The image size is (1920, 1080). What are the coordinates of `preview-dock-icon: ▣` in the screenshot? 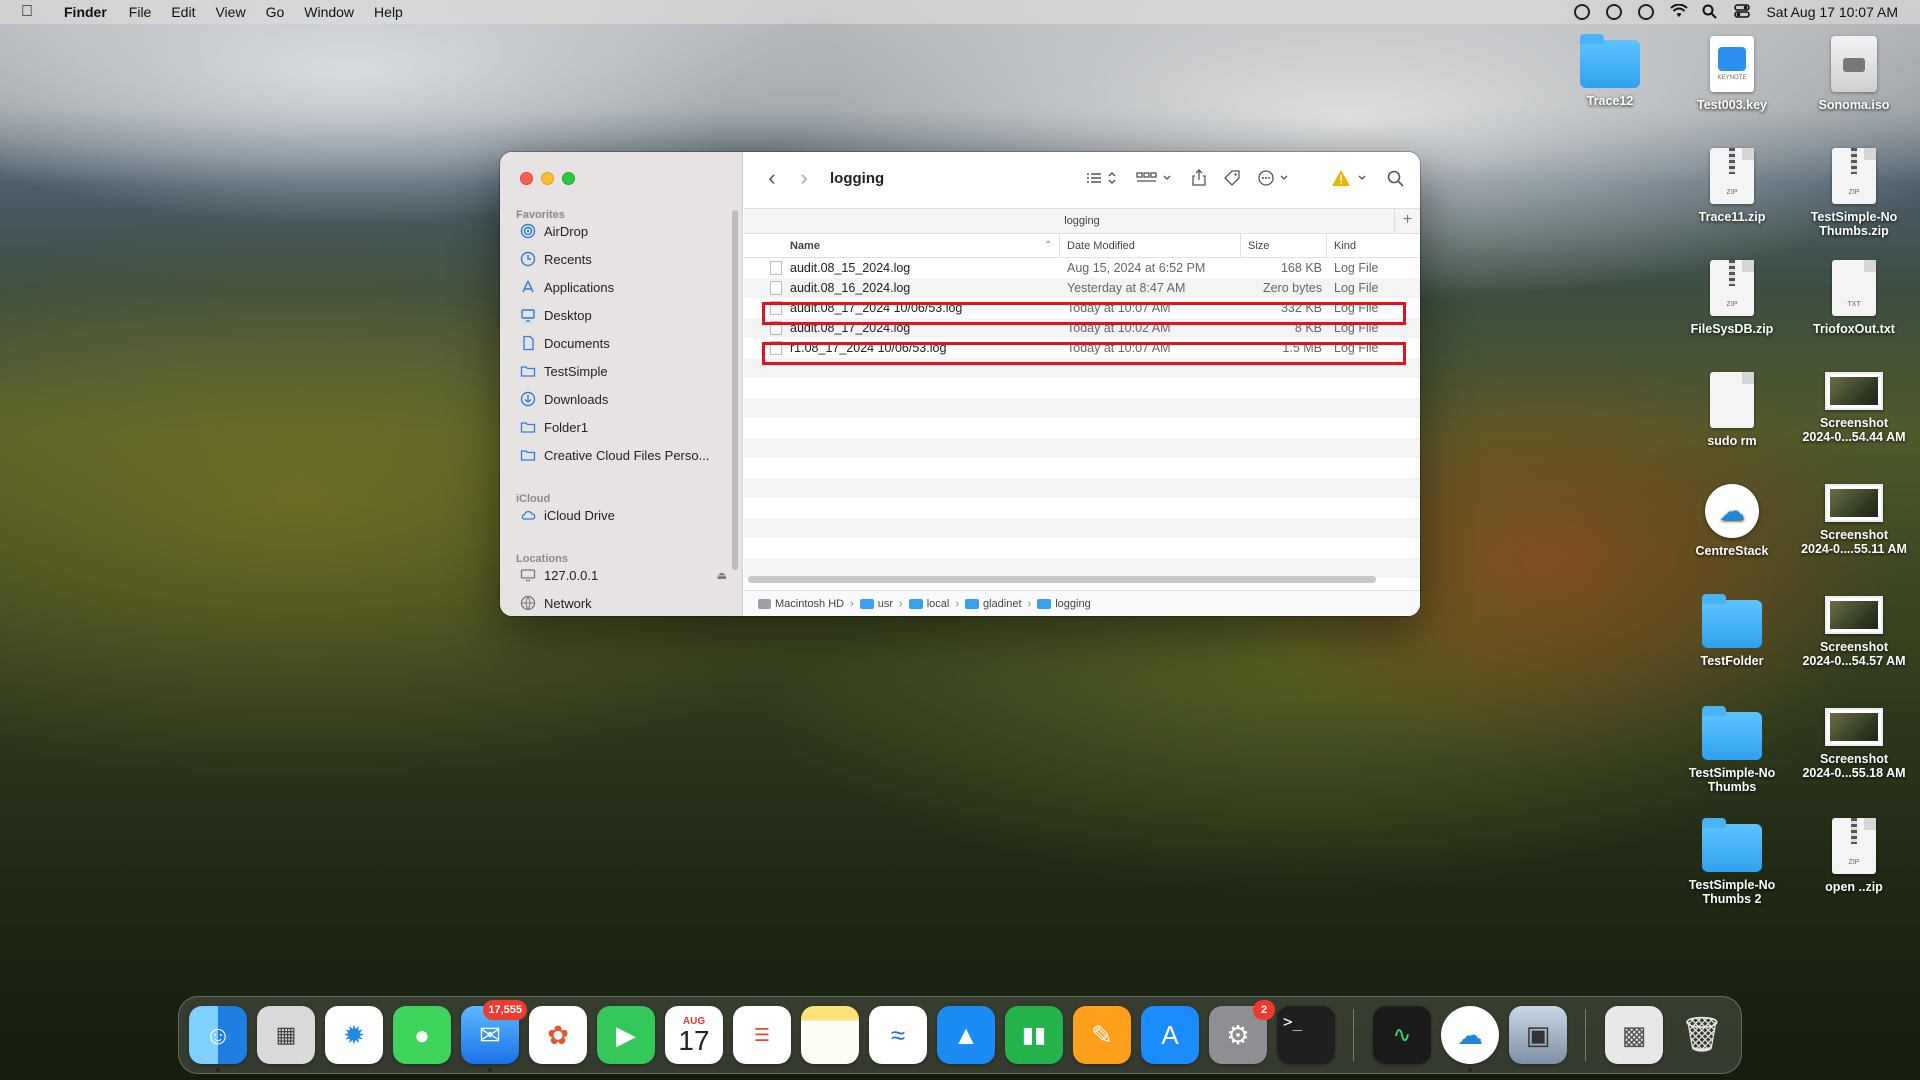 It's located at (1538, 1035).